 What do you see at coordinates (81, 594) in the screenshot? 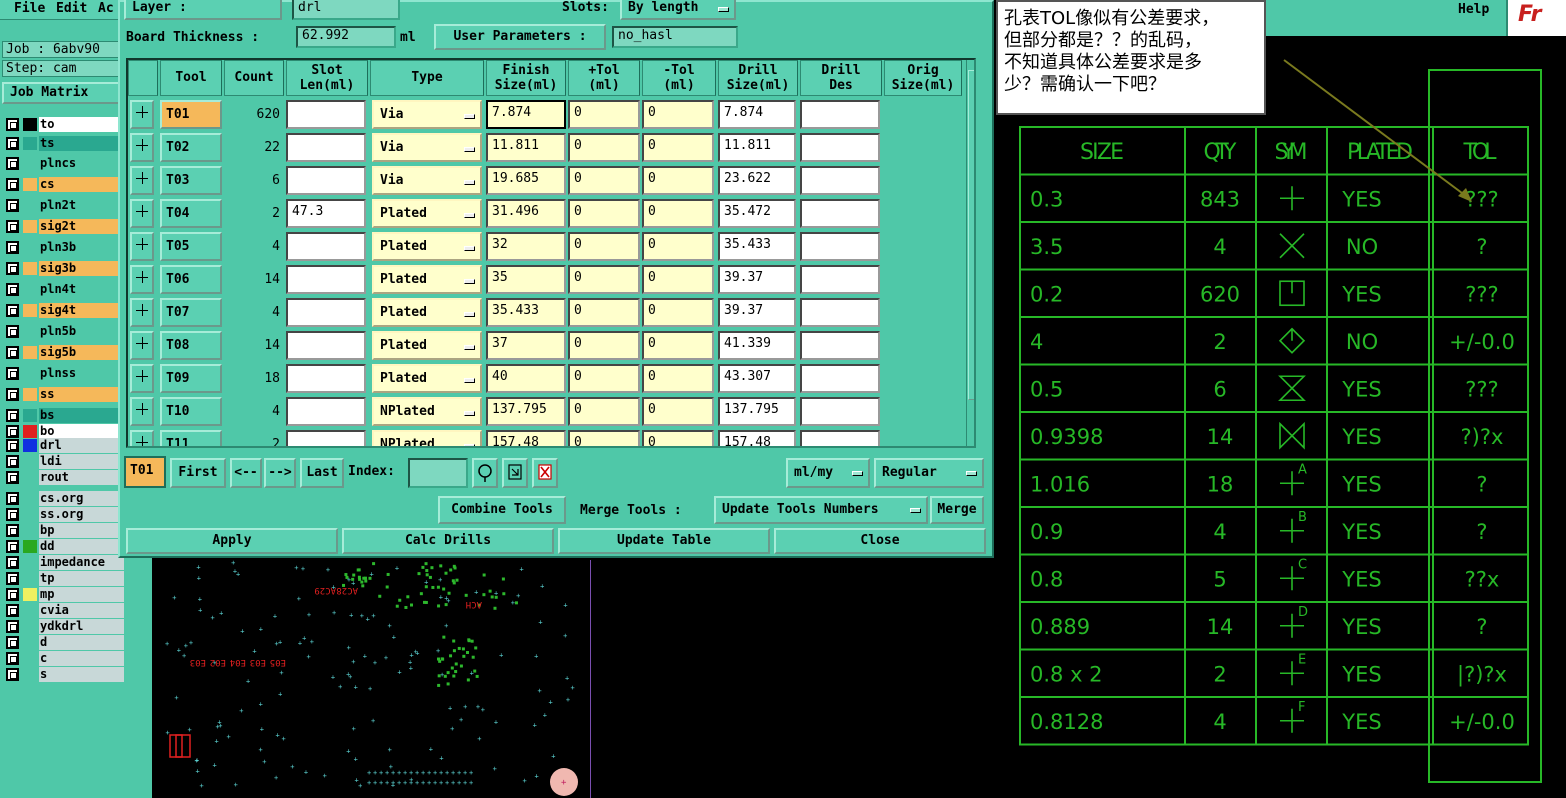
I see `layer-name: mp` at bounding box center [81, 594].